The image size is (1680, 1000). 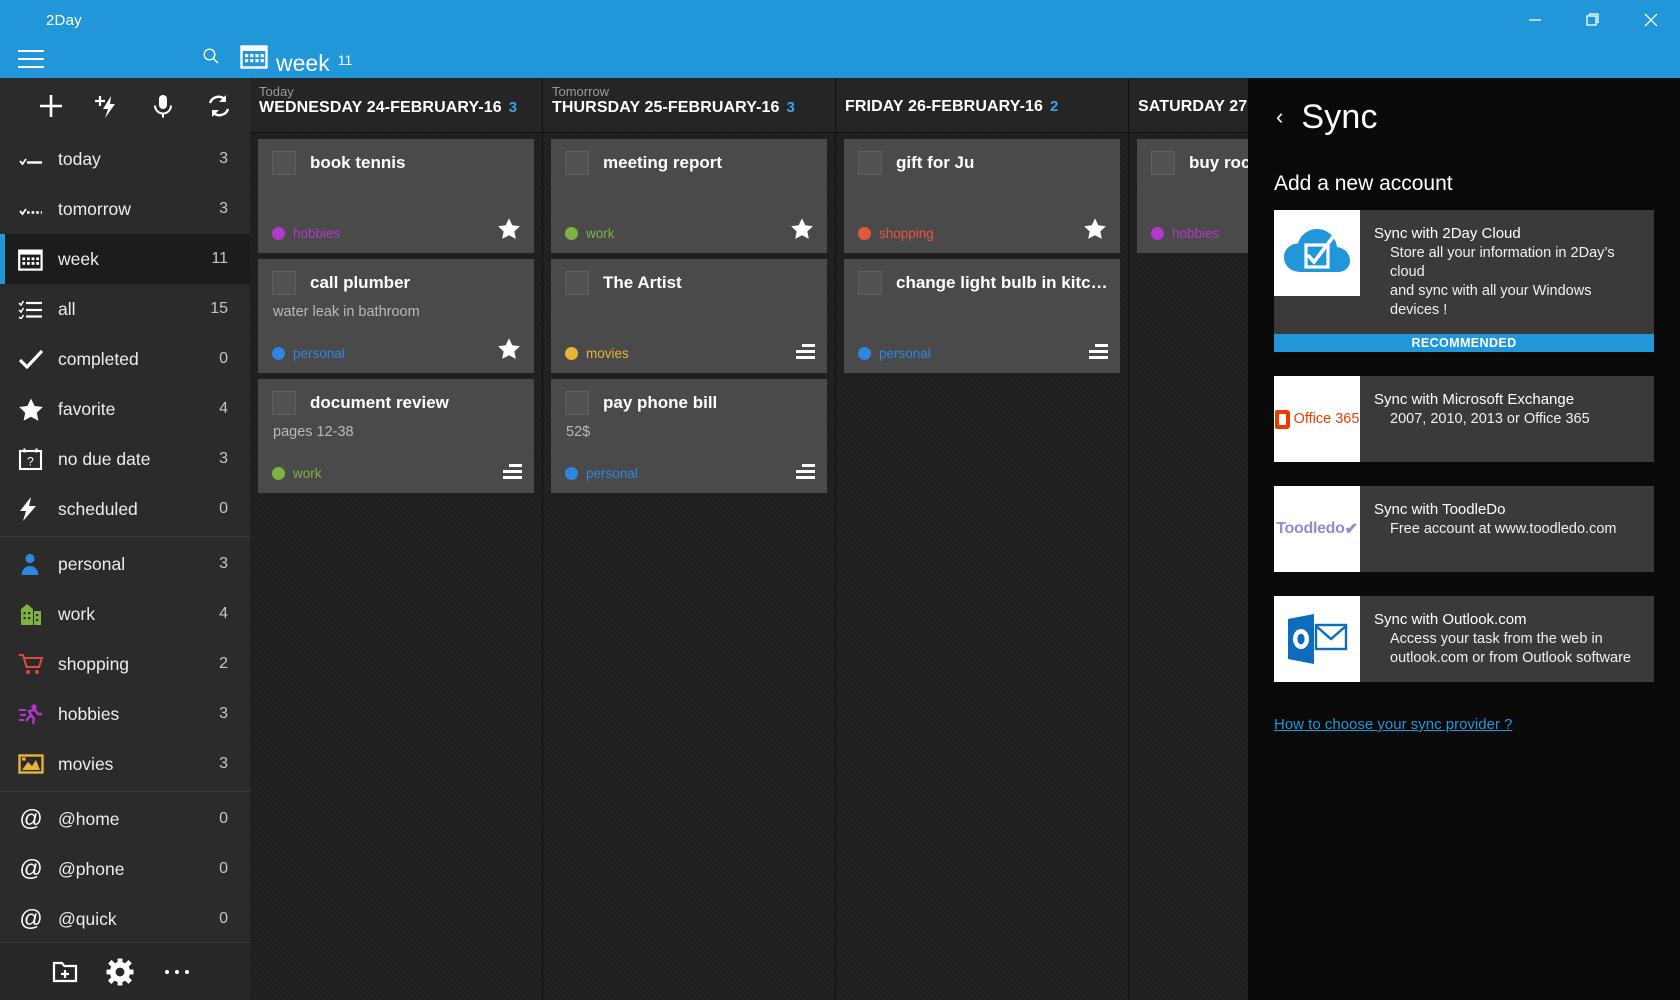 I want to click on outlook-icon, so click(x=1317, y=639).